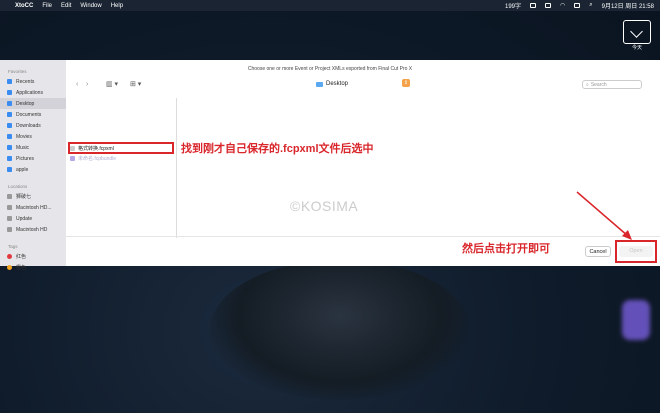 The image size is (660, 413). What do you see at coordinates (604, 215) in the screenshot?
I see `annotation-arrow` at bounding box center [604, 215].